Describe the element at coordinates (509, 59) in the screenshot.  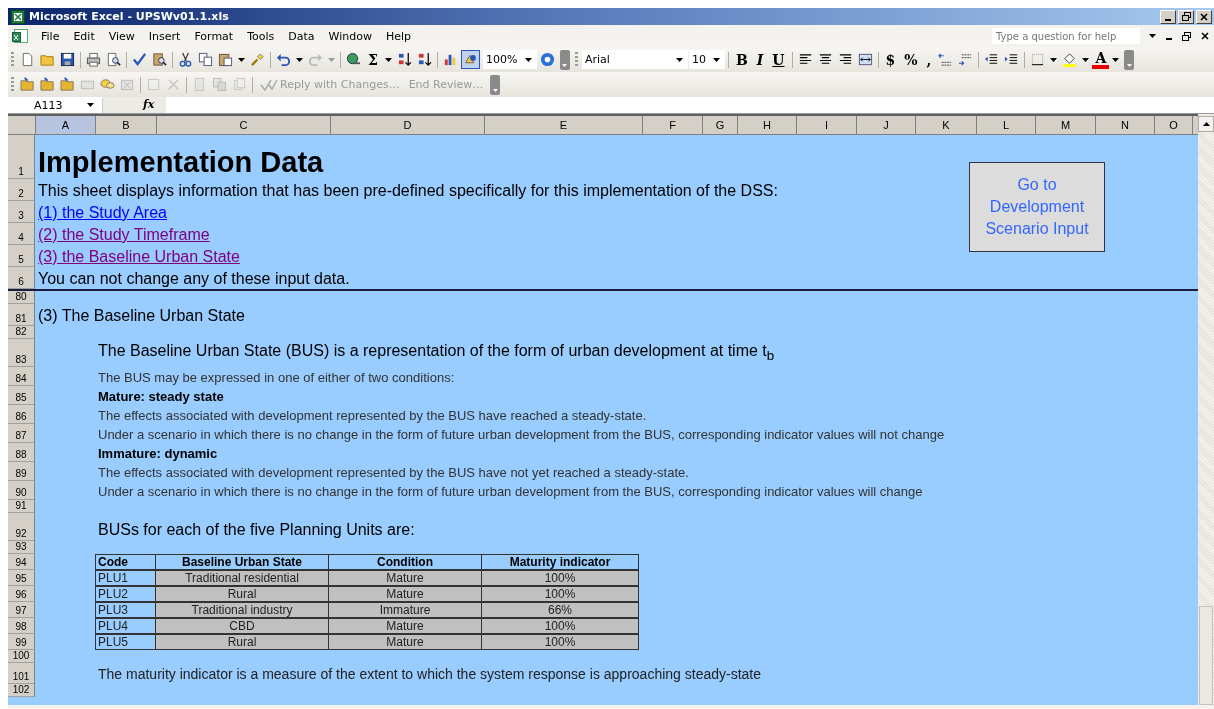
I see `zoom-field: 100%` at that location.